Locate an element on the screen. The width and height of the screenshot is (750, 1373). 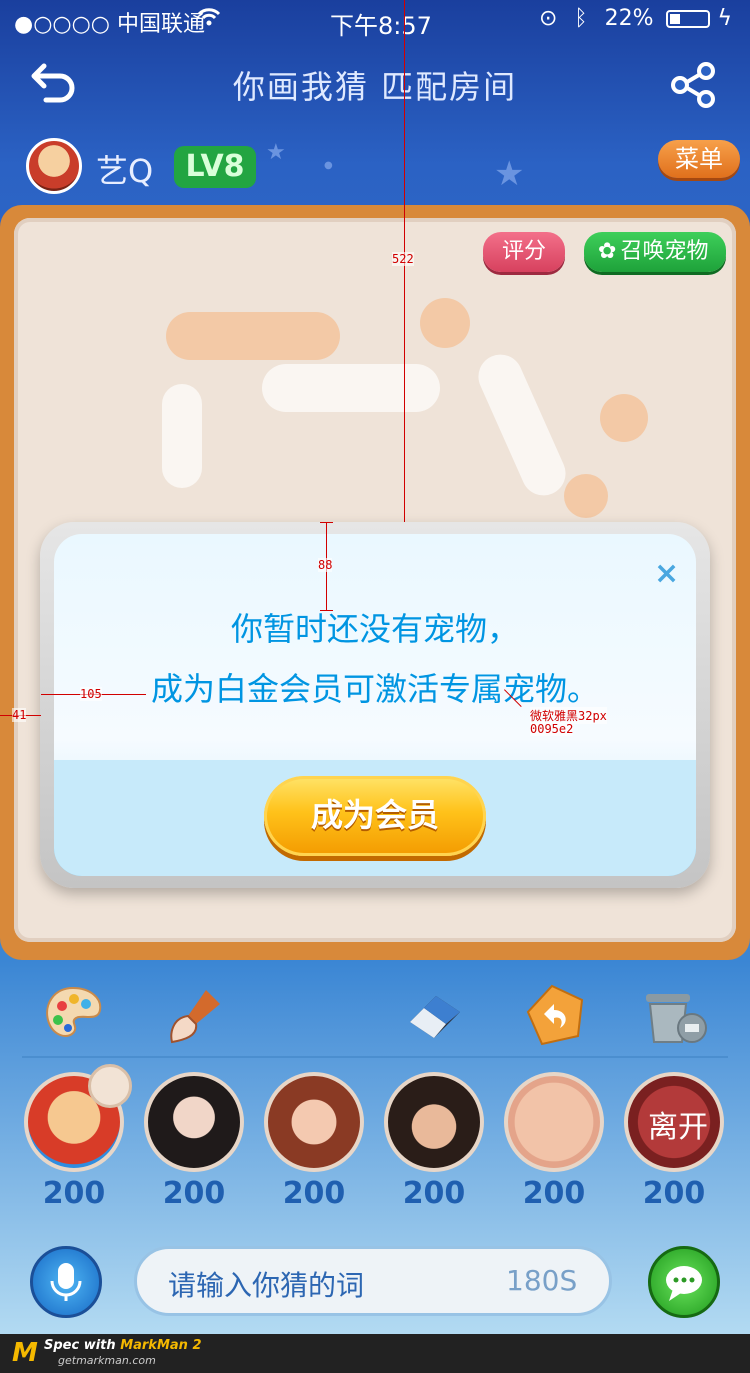
lock-rotation-icon: ⊙ is located at coordinates (548, 18).